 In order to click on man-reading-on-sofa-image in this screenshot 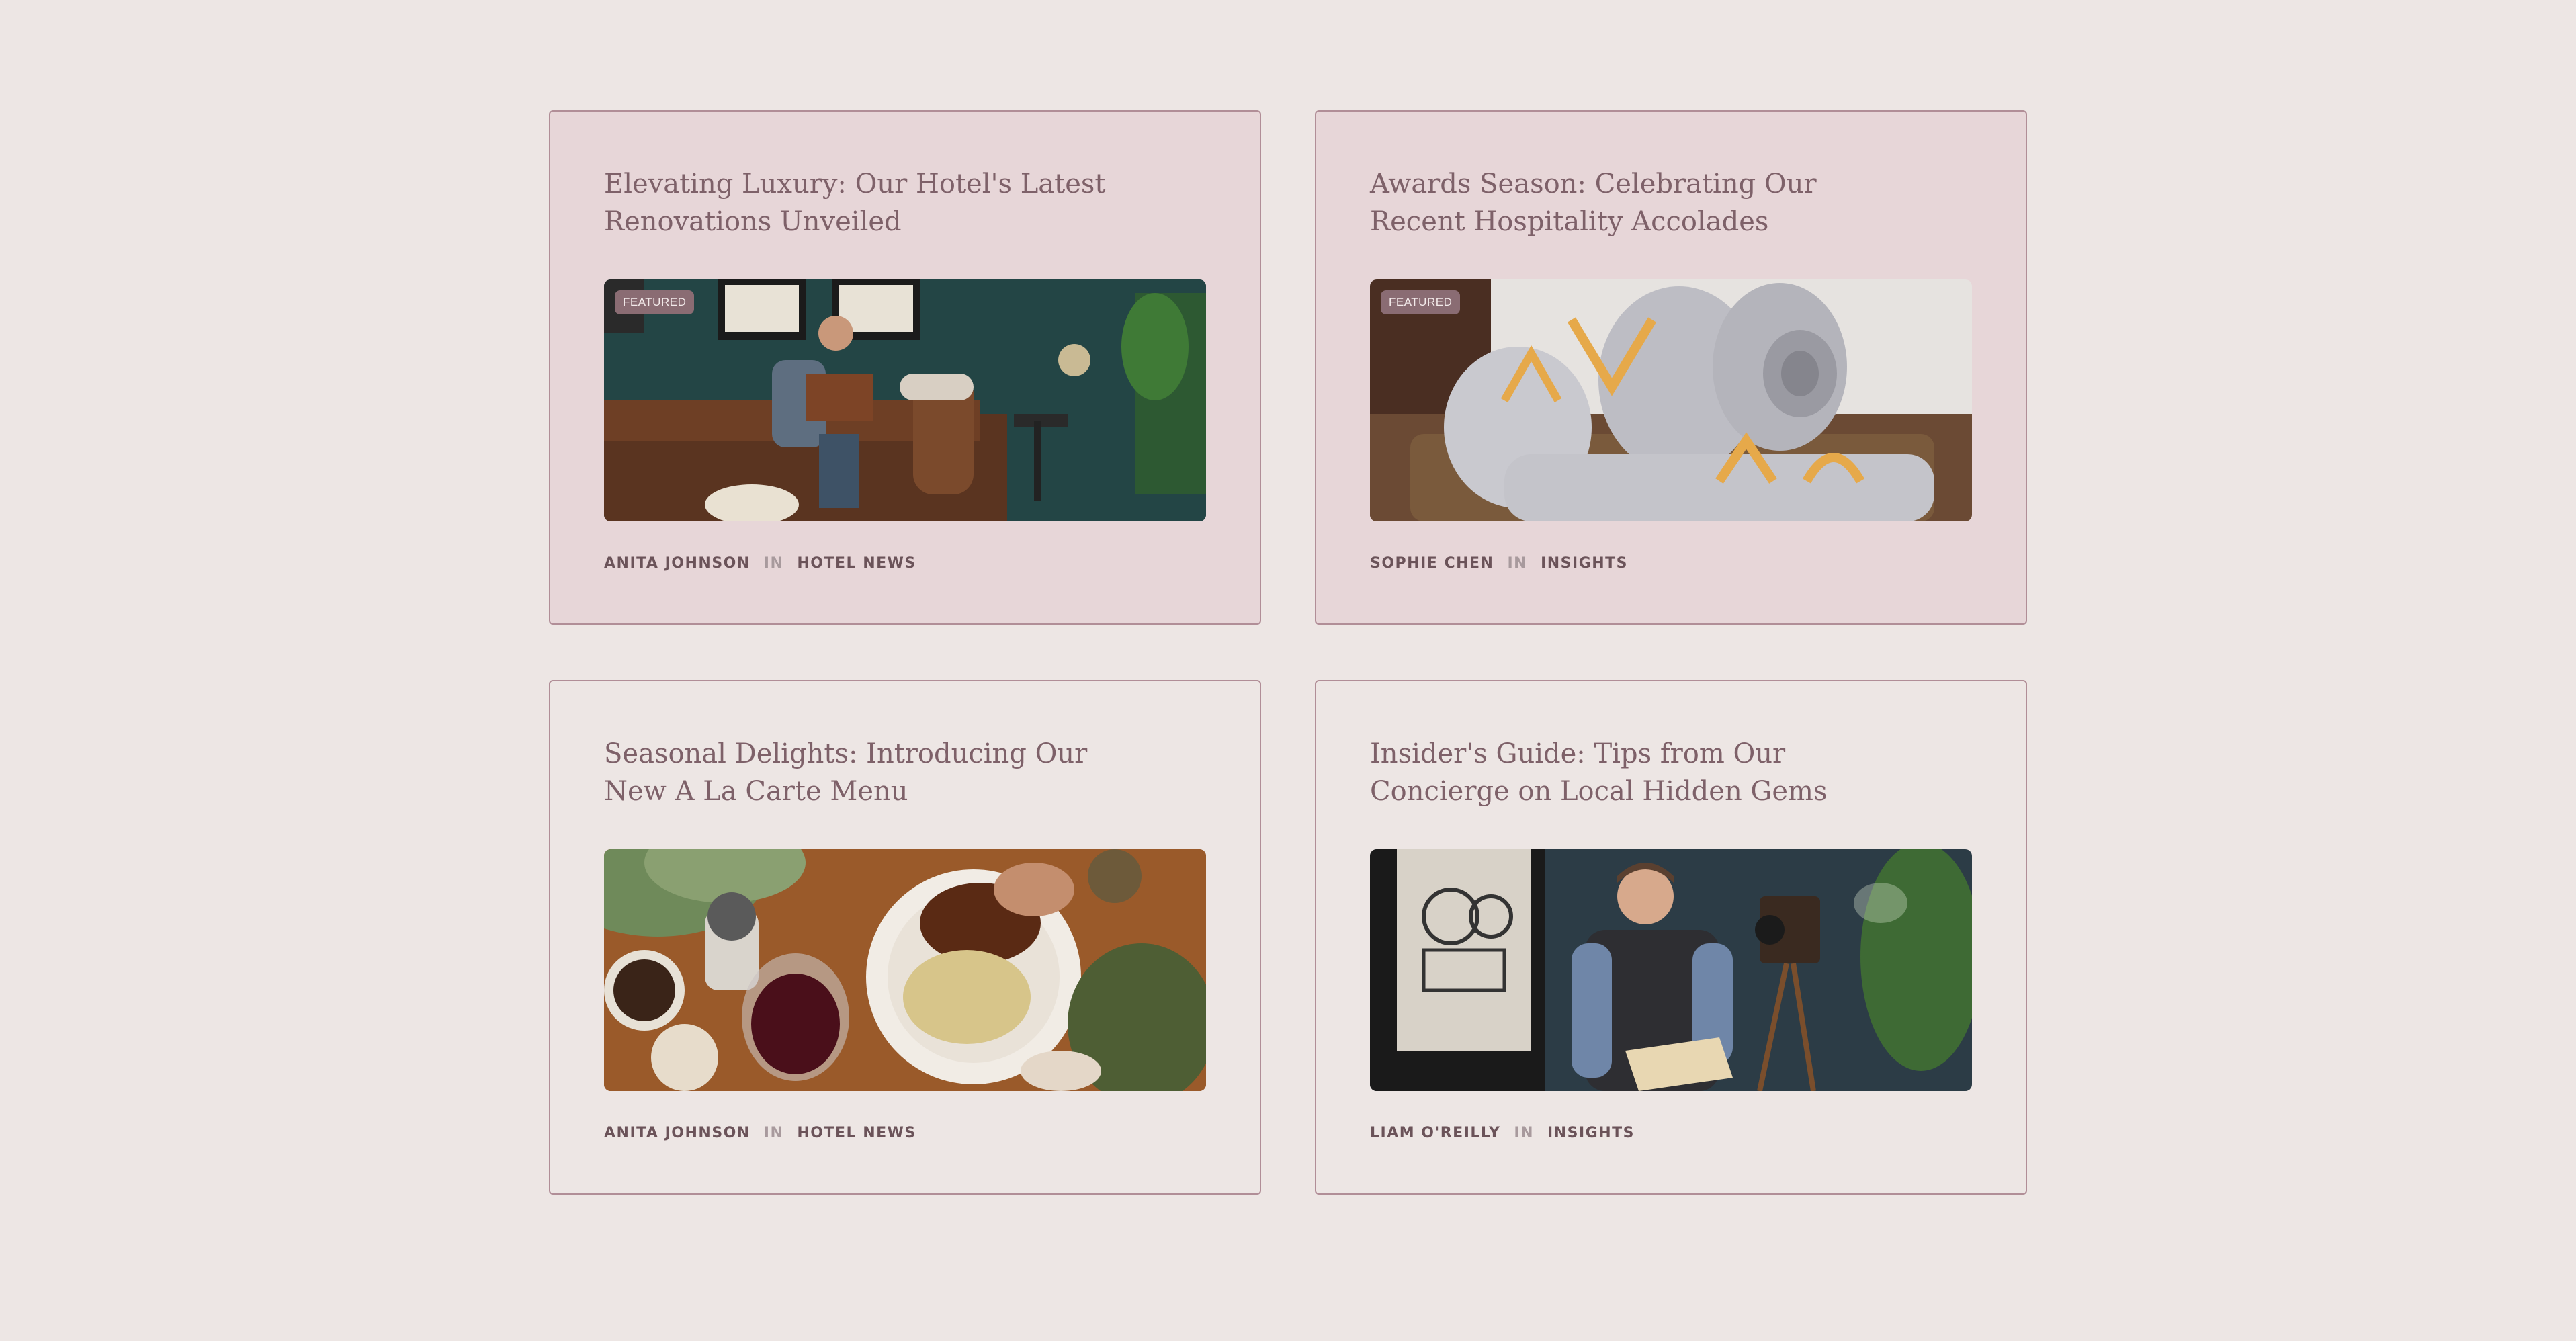, I will do `click(905, 400)`.